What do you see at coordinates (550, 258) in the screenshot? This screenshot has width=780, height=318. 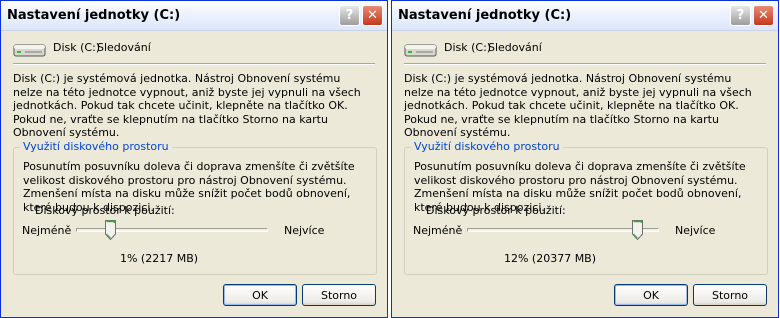 I see `slider-value-text: 12% (20377 MB)` at bounding box center [550, 258].